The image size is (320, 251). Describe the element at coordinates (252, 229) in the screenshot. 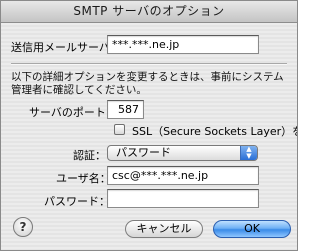

I see `ok-button: OK` at that location.